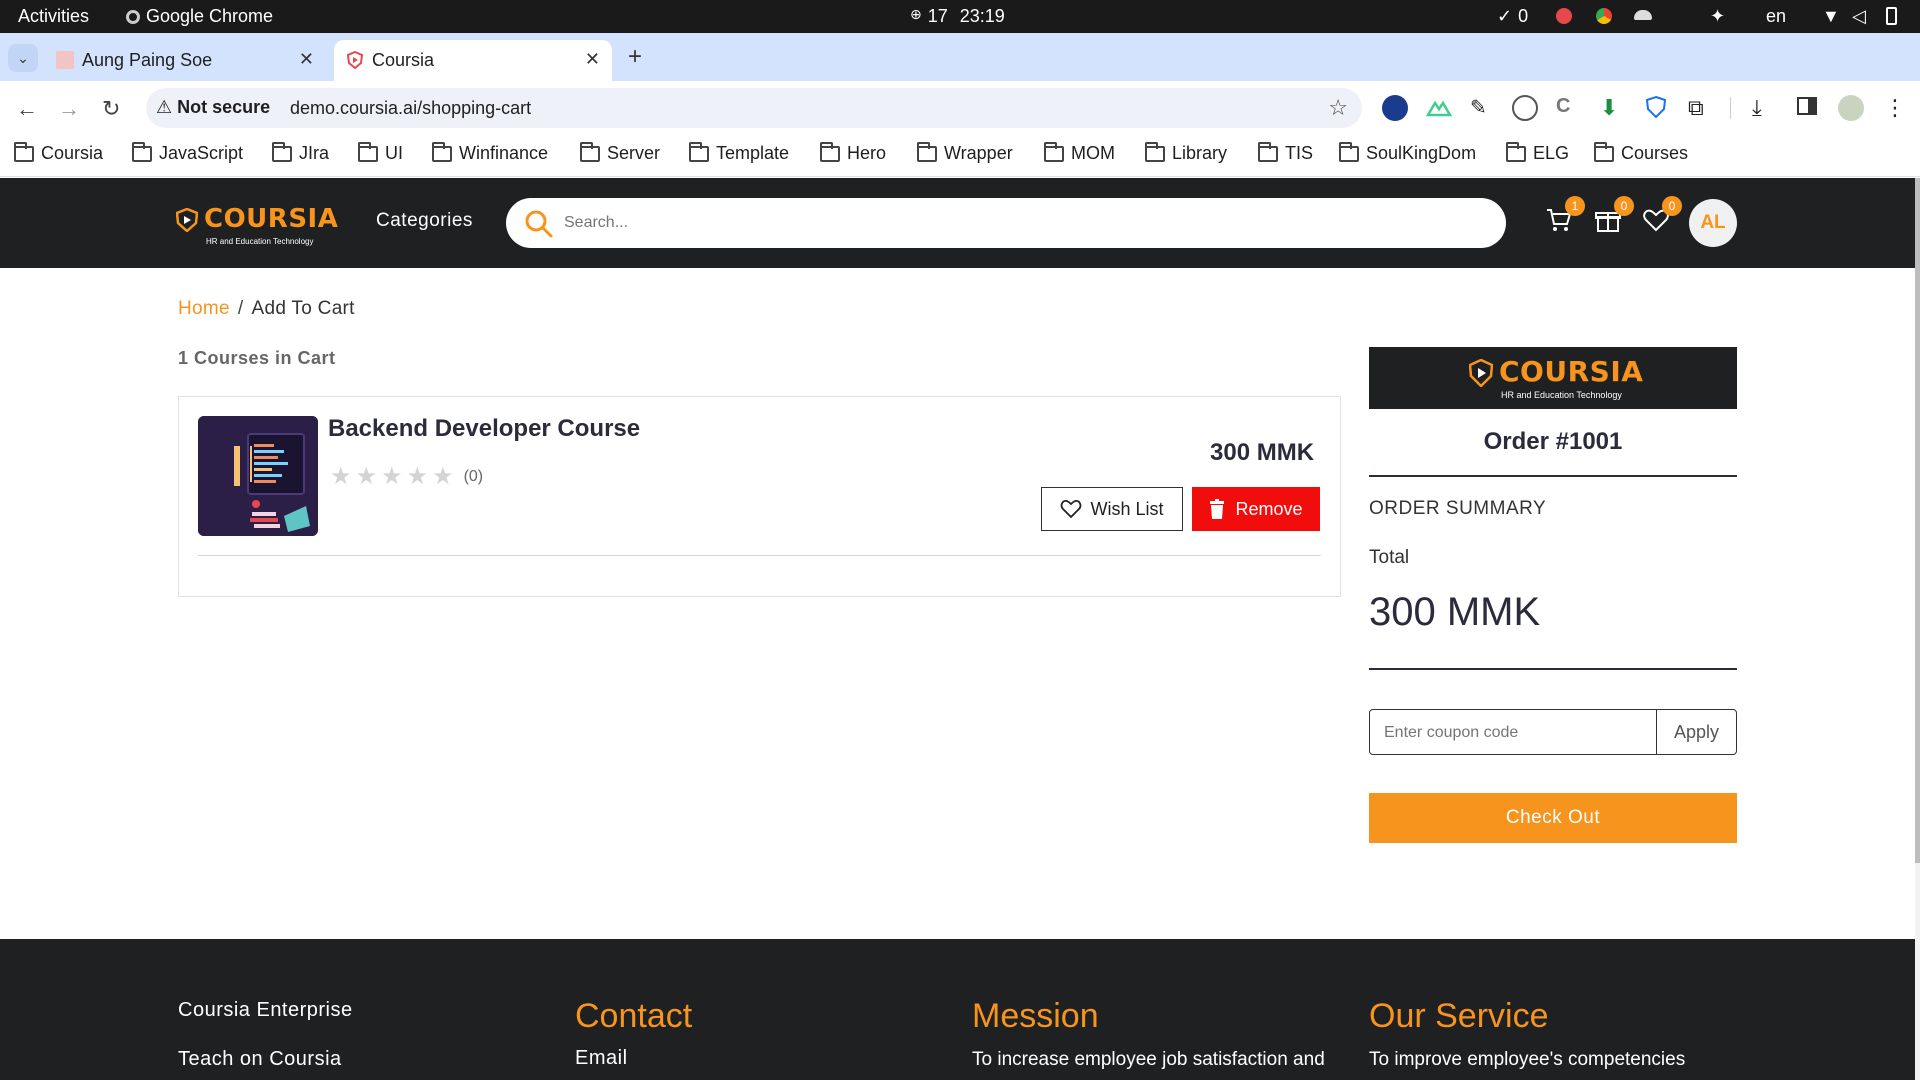 The width and height of the screenshot is (1920, 1080). What do you see at coordinates (853, 152) in the screenshot?
I see `bookmark-hero: Hero` at bounding box center [853, 152].